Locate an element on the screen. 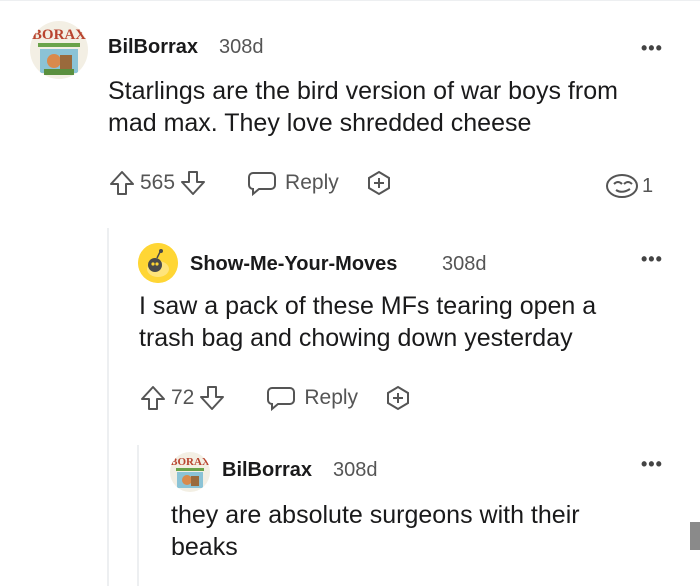  comment-body-line: trash bag and chowing down yesterday is located at coordinates (356, 338).